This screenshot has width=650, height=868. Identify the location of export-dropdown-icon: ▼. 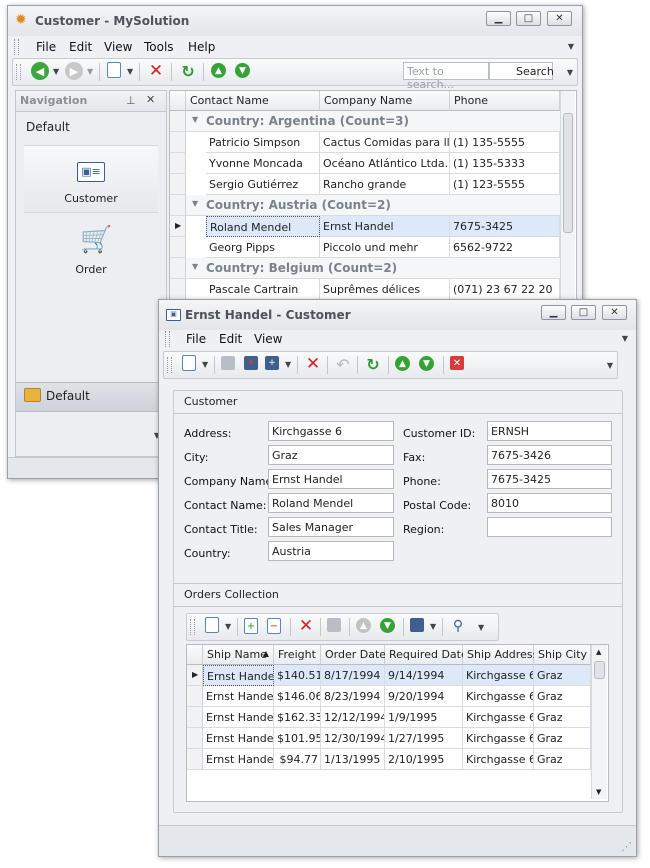
(433, 626).